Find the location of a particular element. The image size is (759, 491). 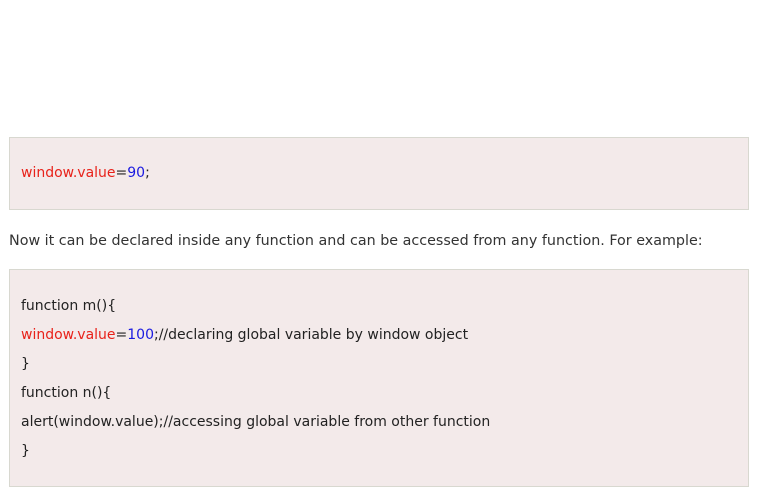

code-block-window-value: window.value=90; is located at coordinates (379, 173).